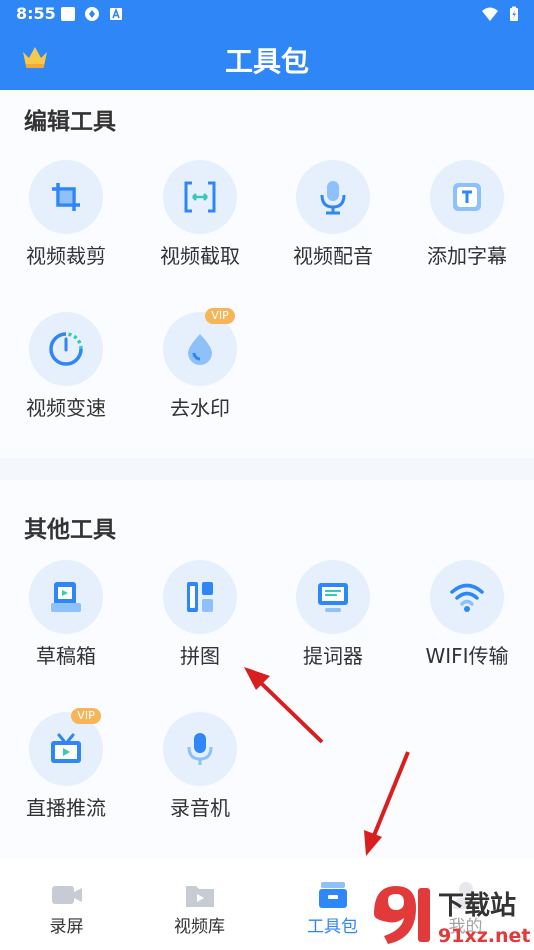 The image size is (534, 950). What do you see at coordinates (200, 749) in the screenshot?
I see `recorder-mic-icon` at bounding box center [200, 749].